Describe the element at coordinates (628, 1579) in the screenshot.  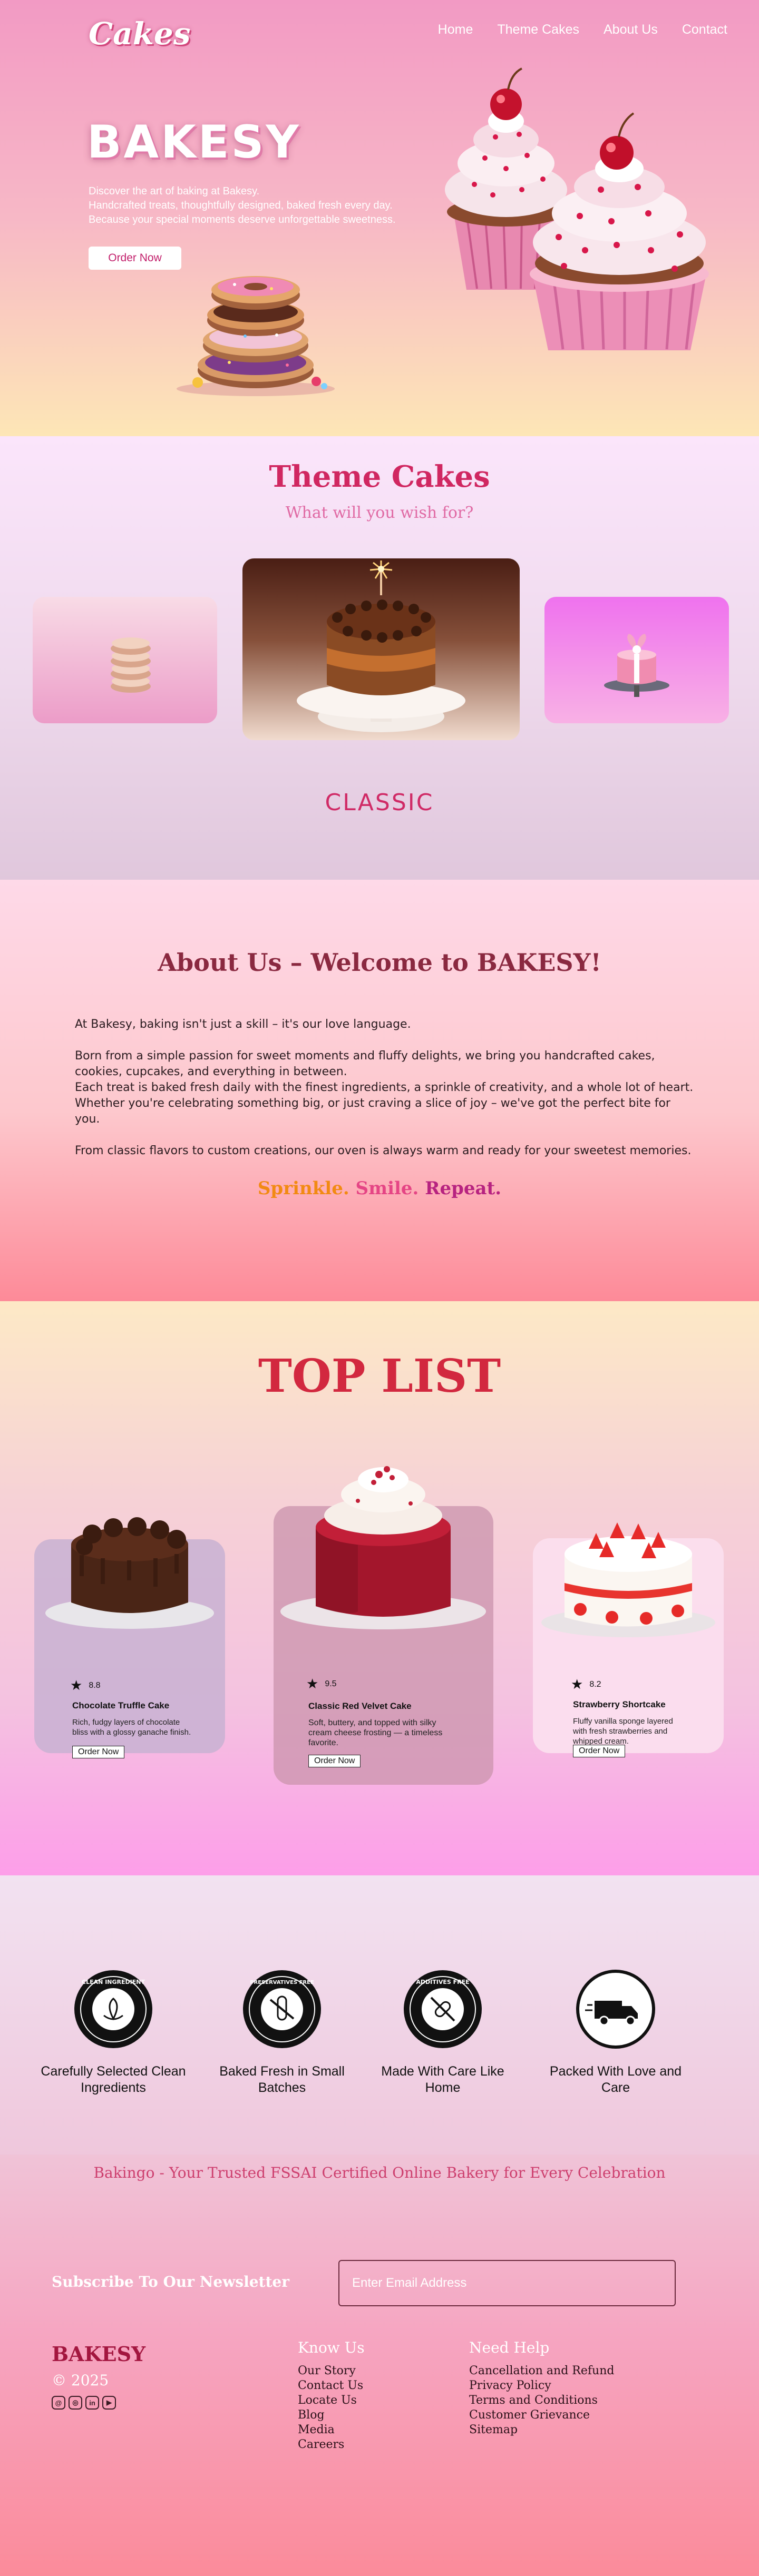
I see `strawberry-shortcake-image` at that location.